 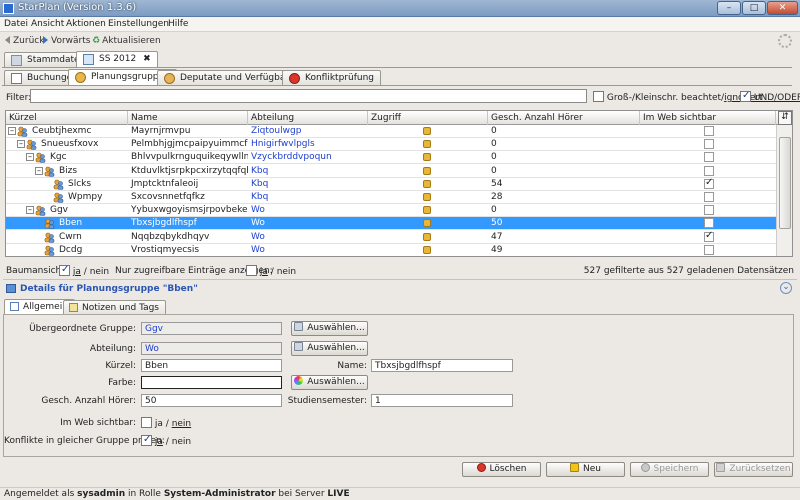 I want to click on column-header-name: Name, so click(x=188, y=118).